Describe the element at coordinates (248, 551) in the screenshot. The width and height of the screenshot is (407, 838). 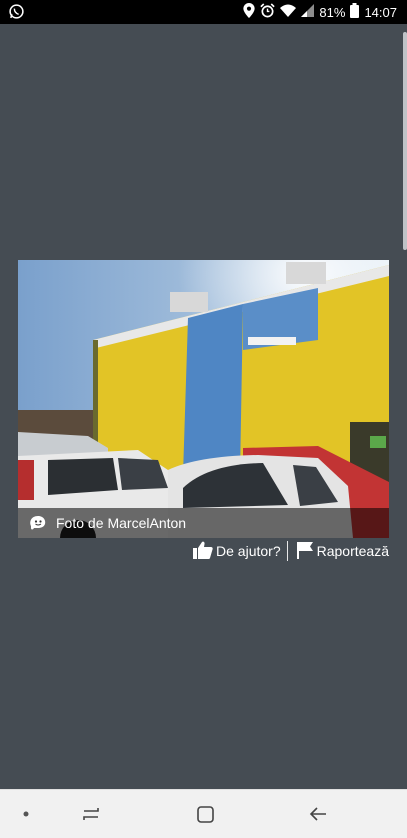
I see `helpful-label: De ajutor?` at that location.